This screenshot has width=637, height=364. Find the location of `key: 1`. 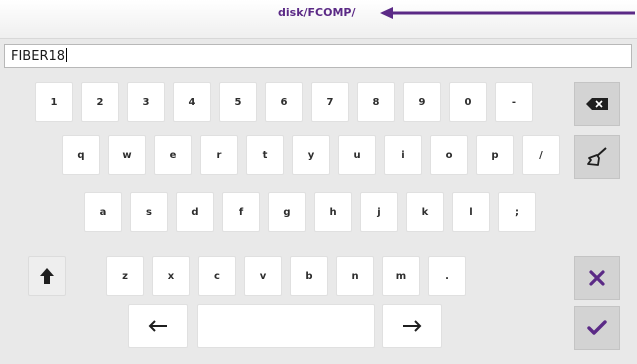

key: 1 is located at coordinates (54, 102).